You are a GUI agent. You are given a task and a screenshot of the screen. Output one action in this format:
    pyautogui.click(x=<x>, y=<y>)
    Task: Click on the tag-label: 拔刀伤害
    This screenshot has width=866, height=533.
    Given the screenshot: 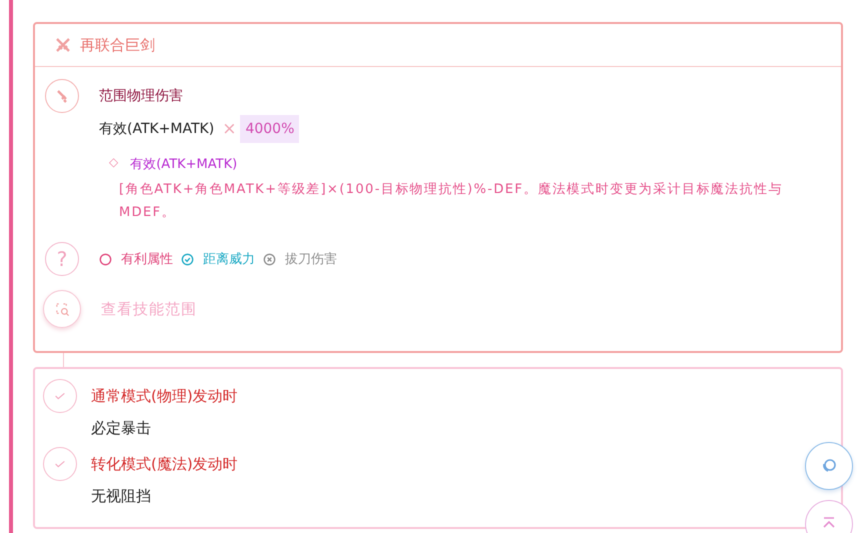 What is the action you would take?
    pyautogui.click(x=311, y=259)
    